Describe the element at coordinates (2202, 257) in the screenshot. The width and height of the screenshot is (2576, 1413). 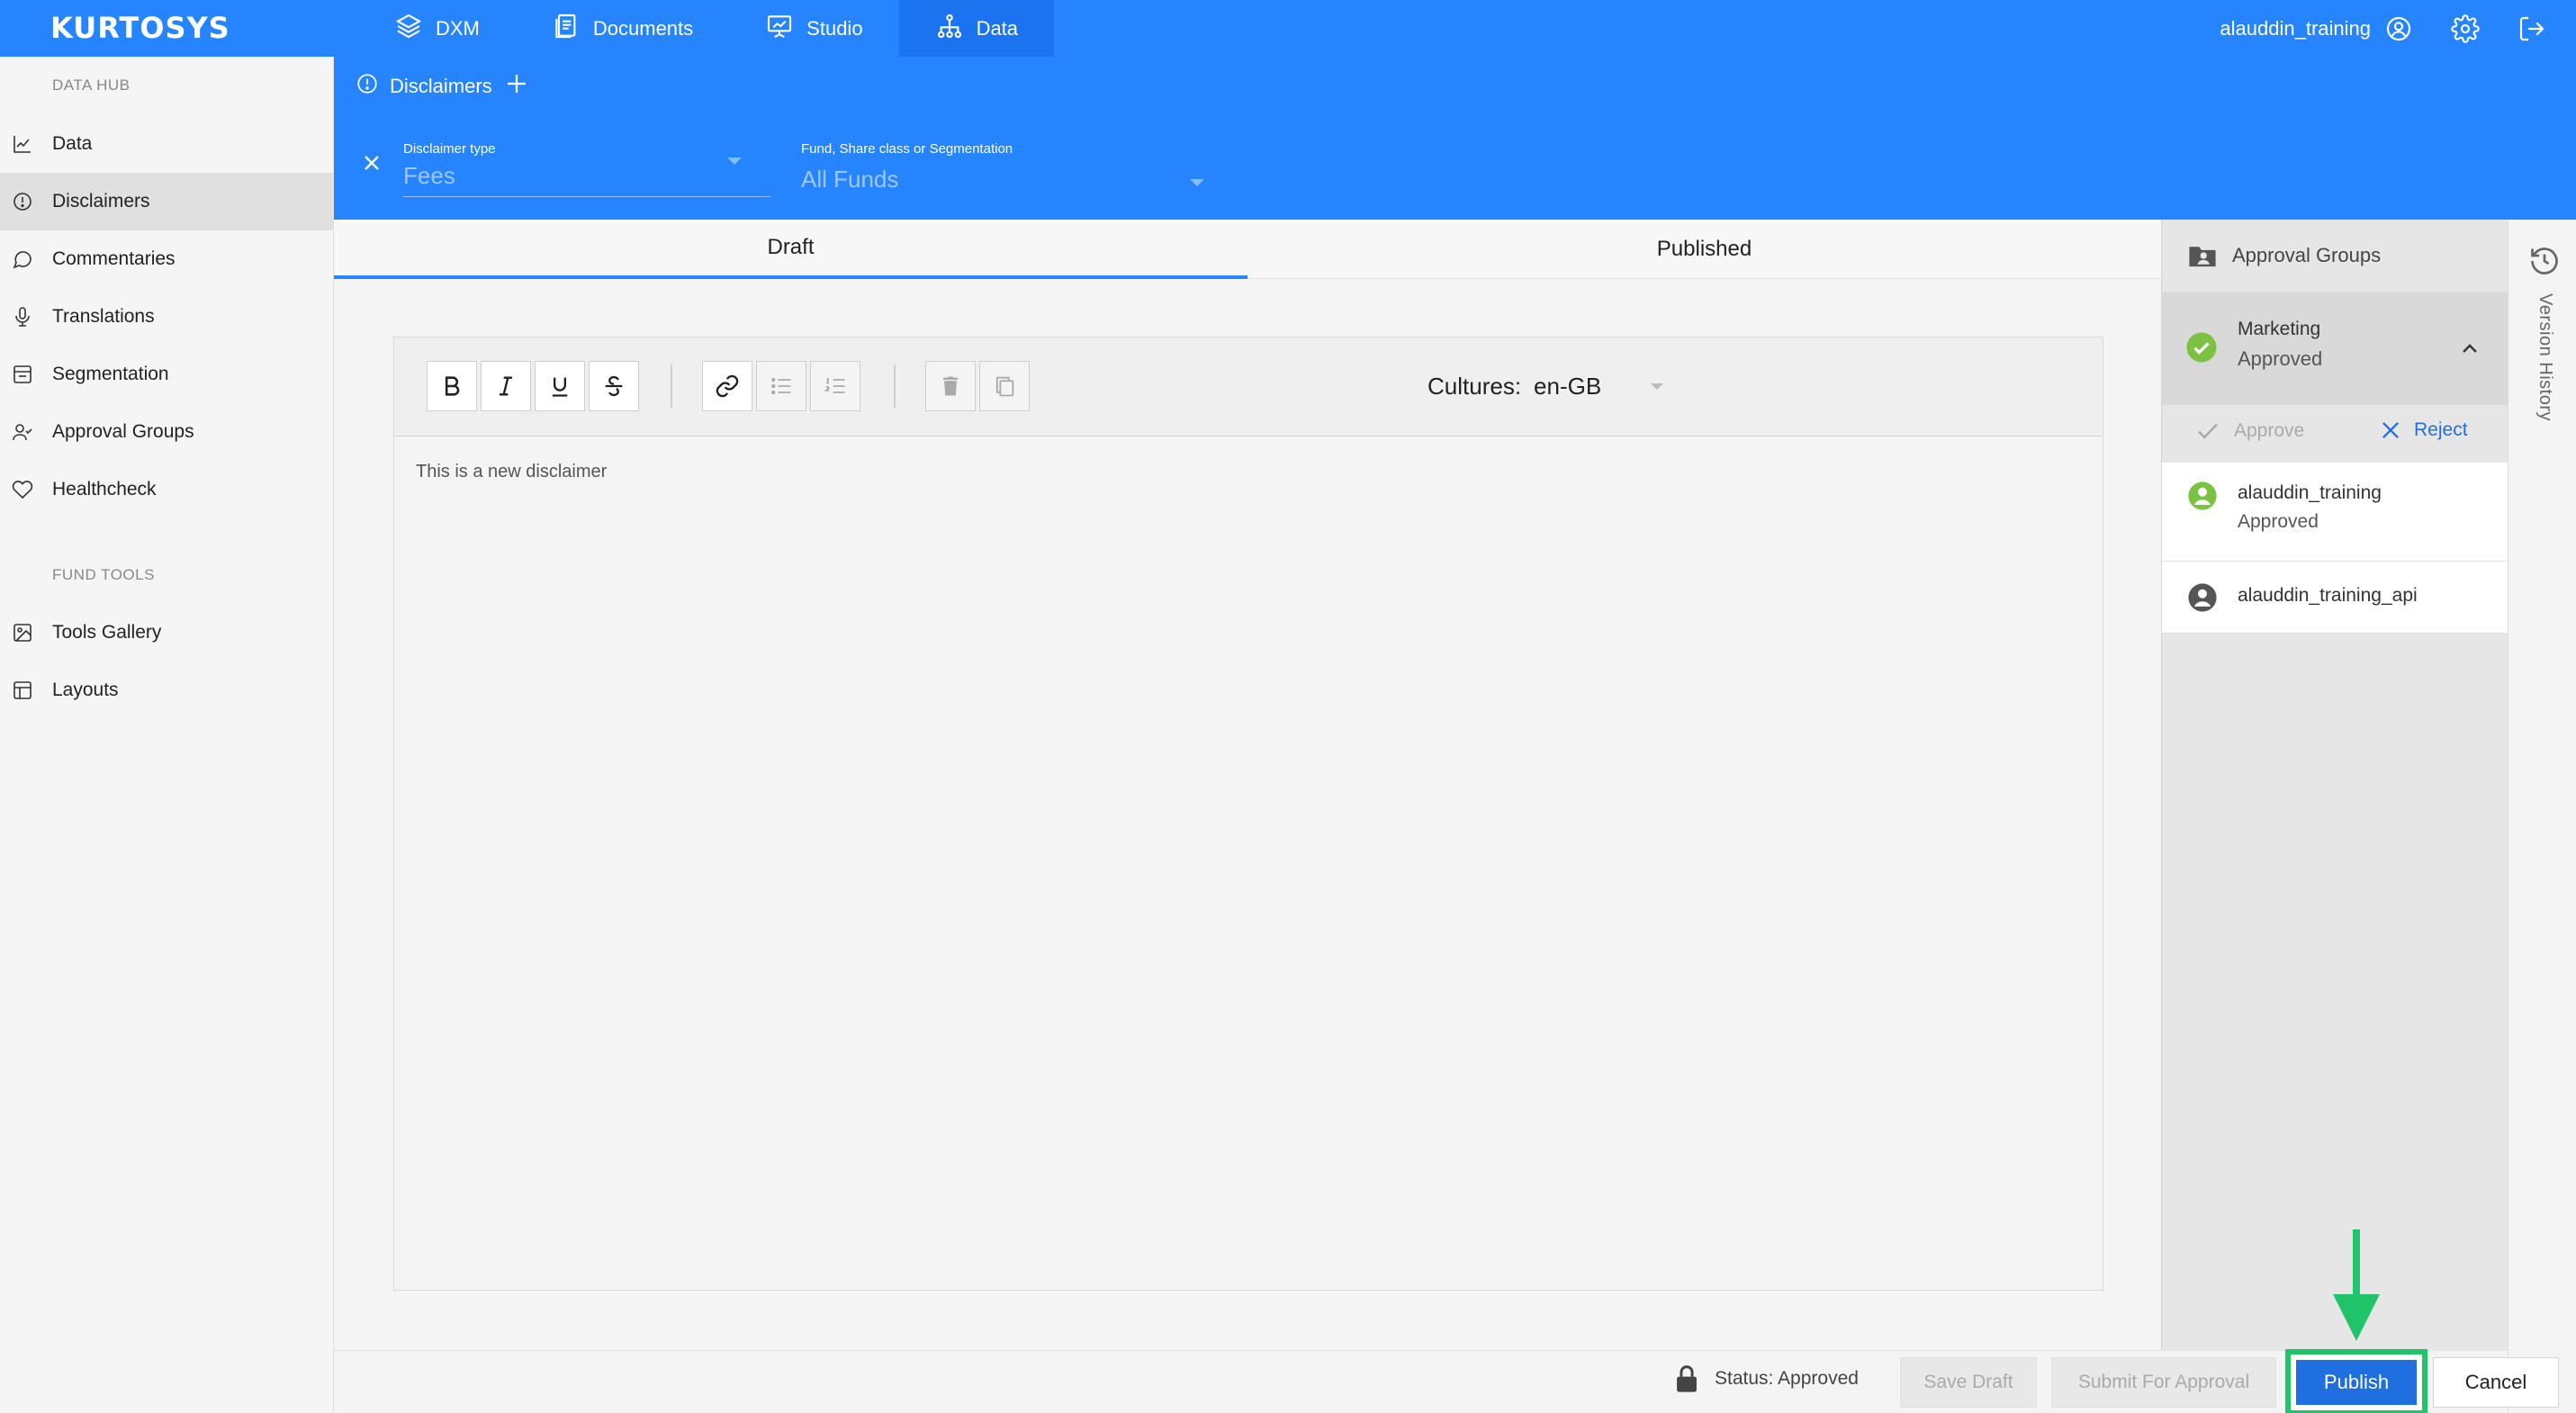
I see `folder-user-icon` at that location.